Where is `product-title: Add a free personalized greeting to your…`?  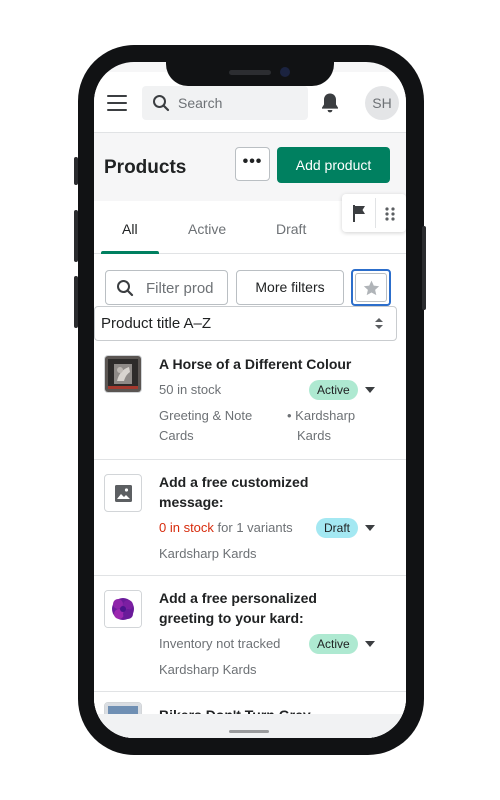
product-title: Add a free personalized greeting to your… is located at coordinates (264, 608).